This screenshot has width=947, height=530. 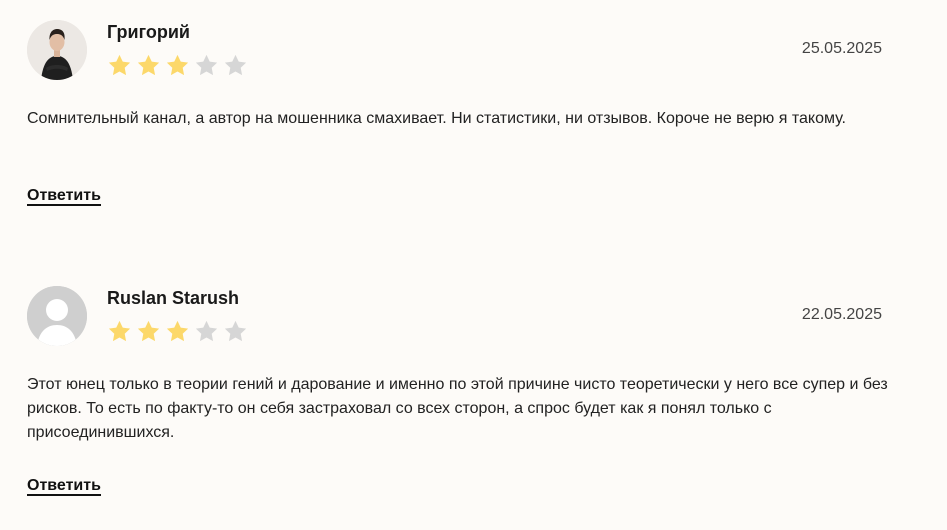 I want to click on review-date: 22.05.2025, so click(x=841, y=314).